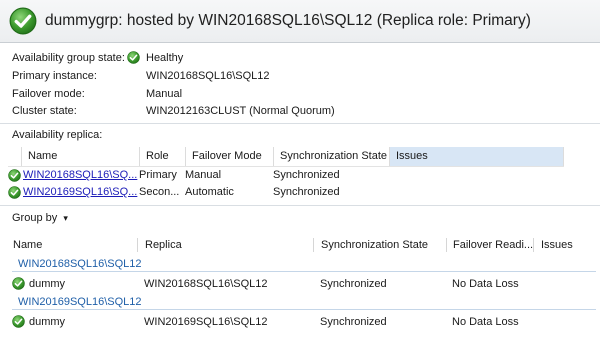  What do you see at coordinates (165, 58) in the screenshot?
I see `ag-state-value: Healthy` at bounding box center [165, 58].